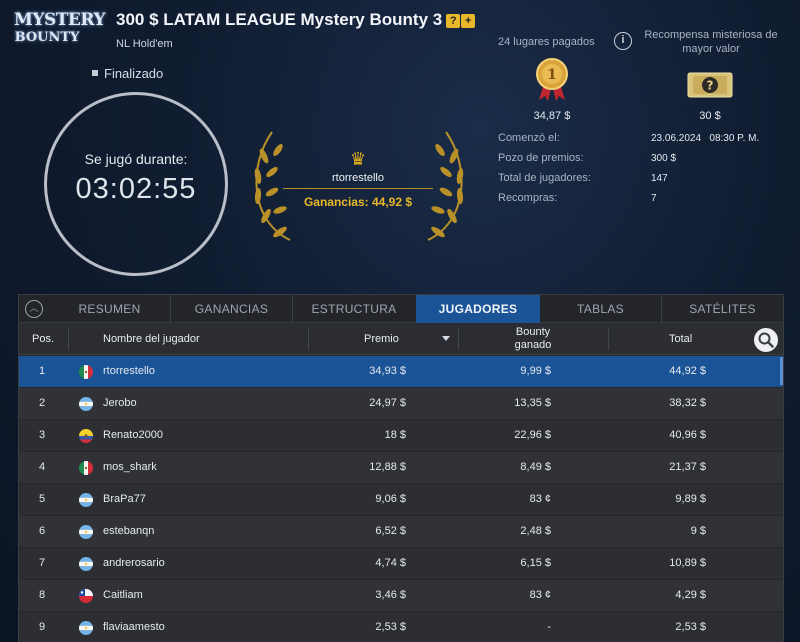 This screenshot has width=800, height=642. Describe the element at coordinates (390, 531) in the screenshot. I see `row-prize: 6,52 $` at that location.